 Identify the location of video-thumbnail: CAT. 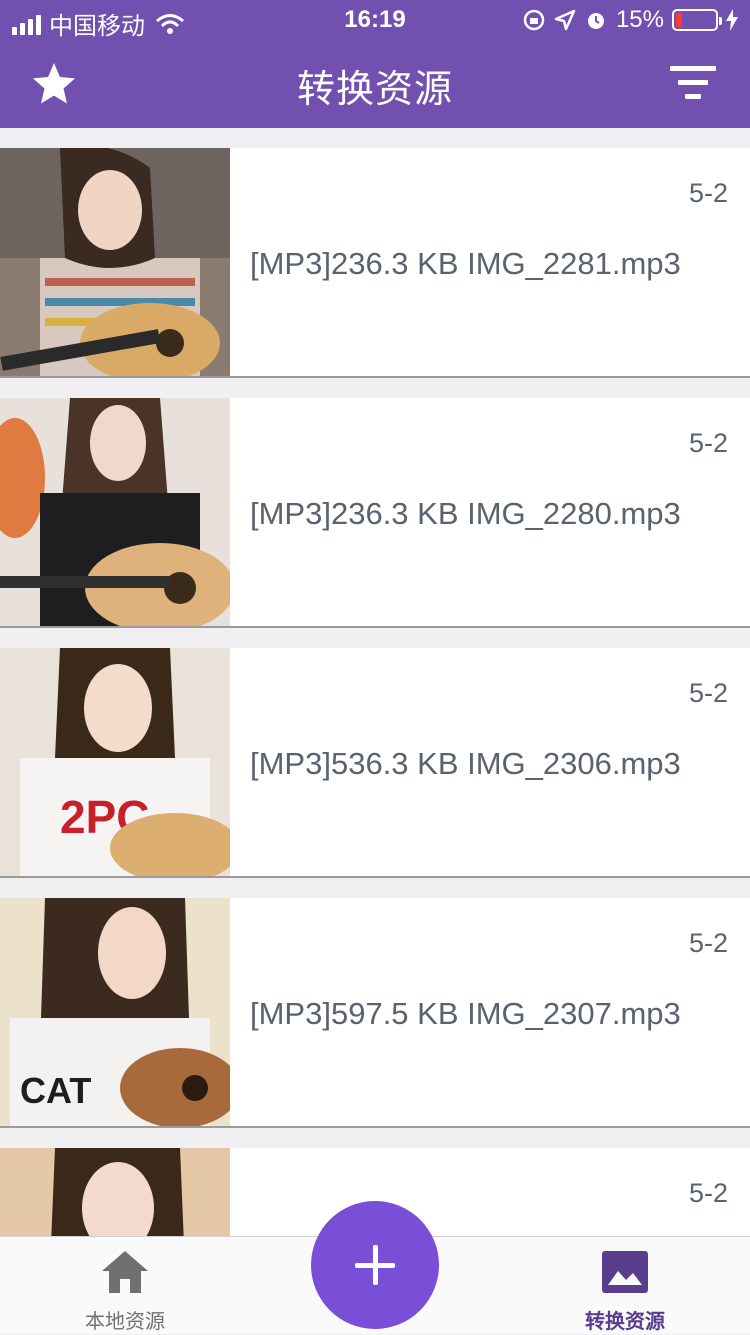
(115, 1012).